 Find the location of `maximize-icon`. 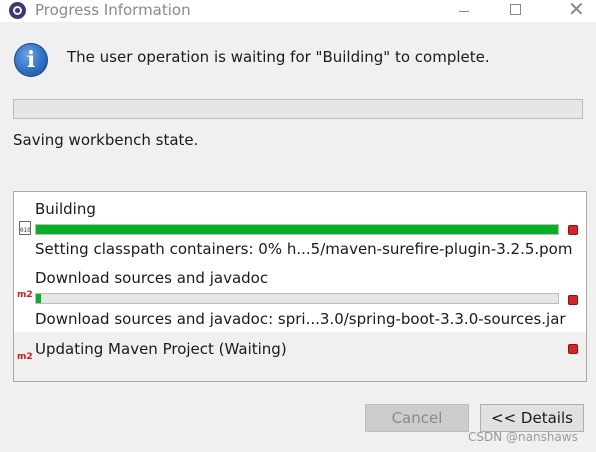

maximize-icon is located at coordinates (515, 9).